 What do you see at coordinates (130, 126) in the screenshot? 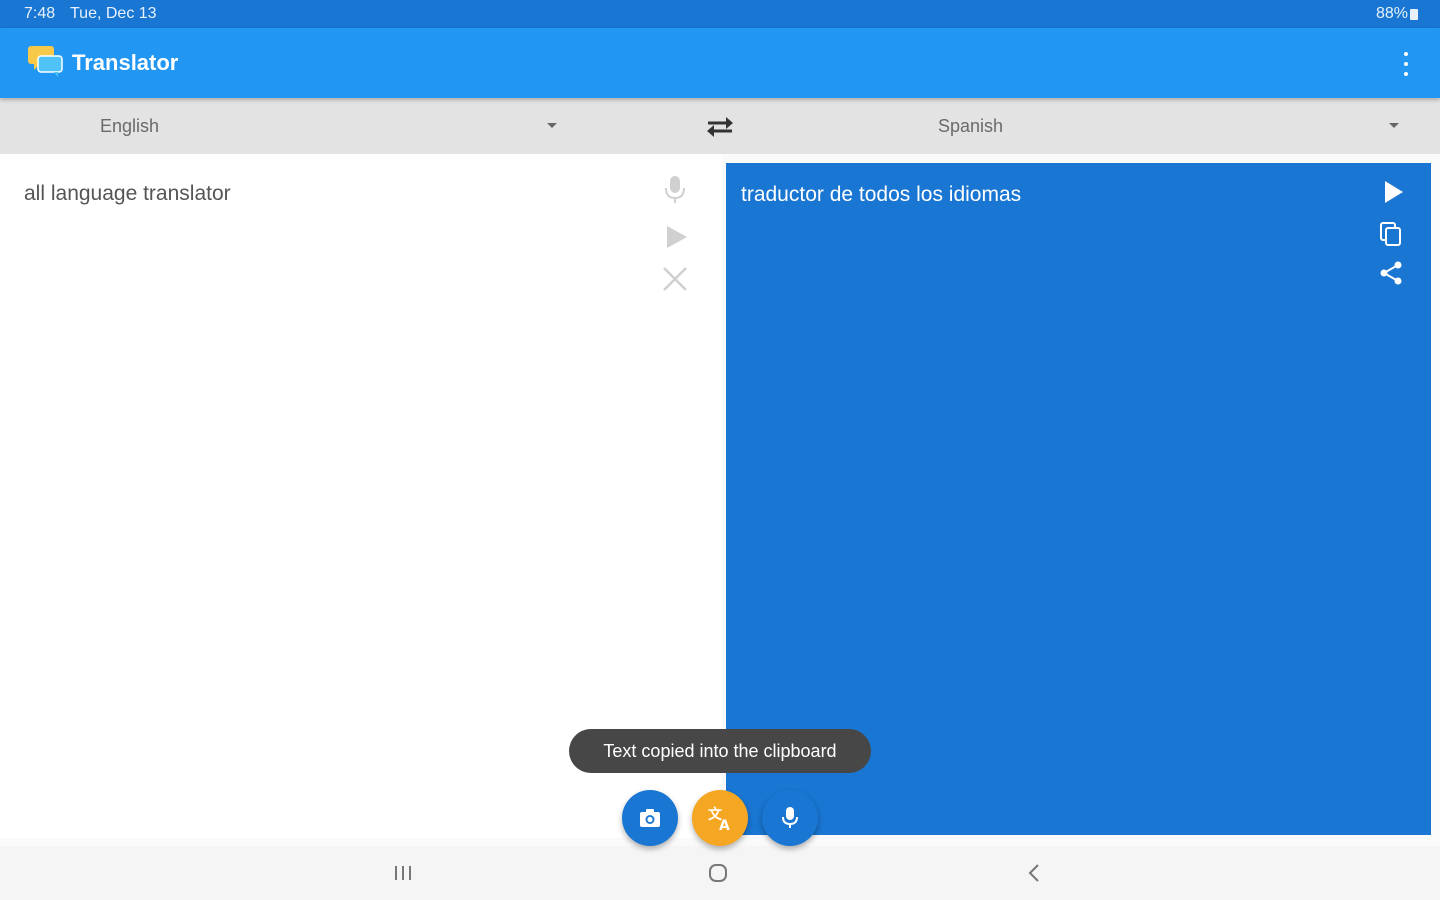
I see `source-language-label: English` at bounding box center [130, 126].